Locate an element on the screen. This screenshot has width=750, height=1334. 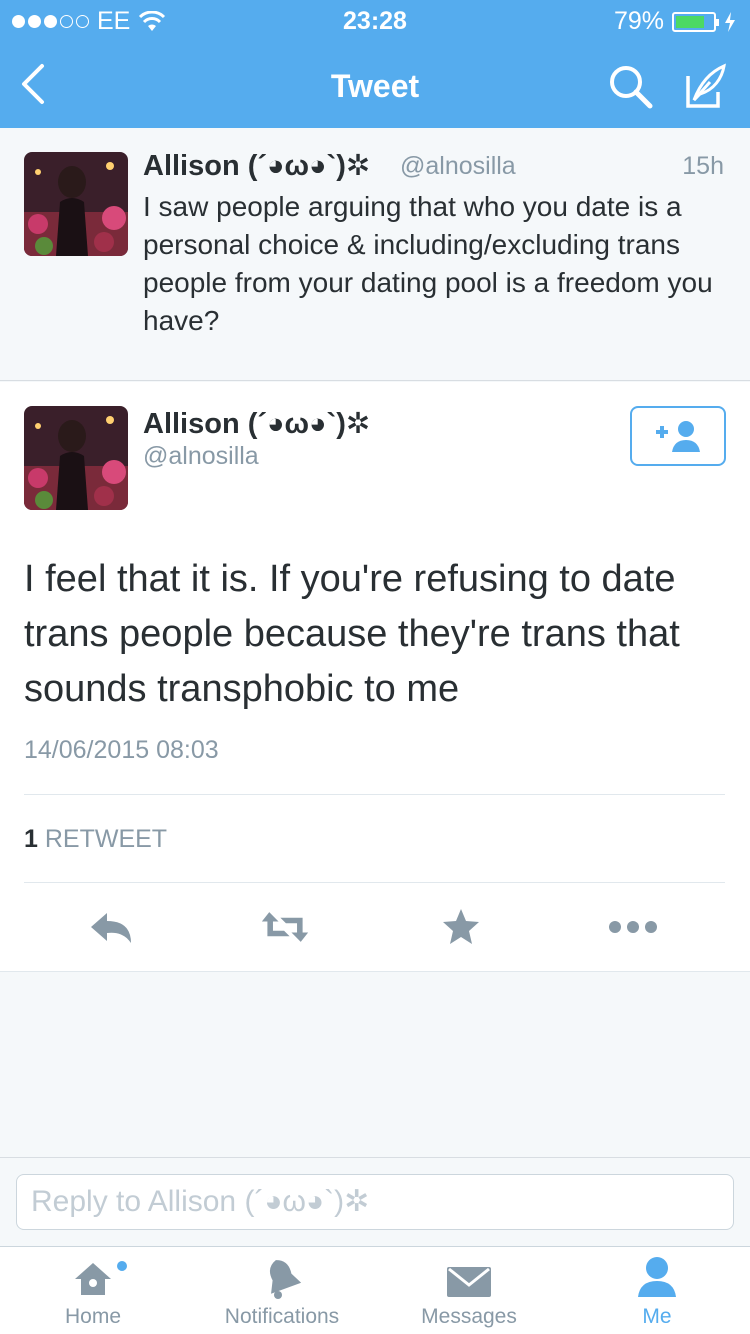
tab-notifications: Notifications is located at coordinates (282, 1290).